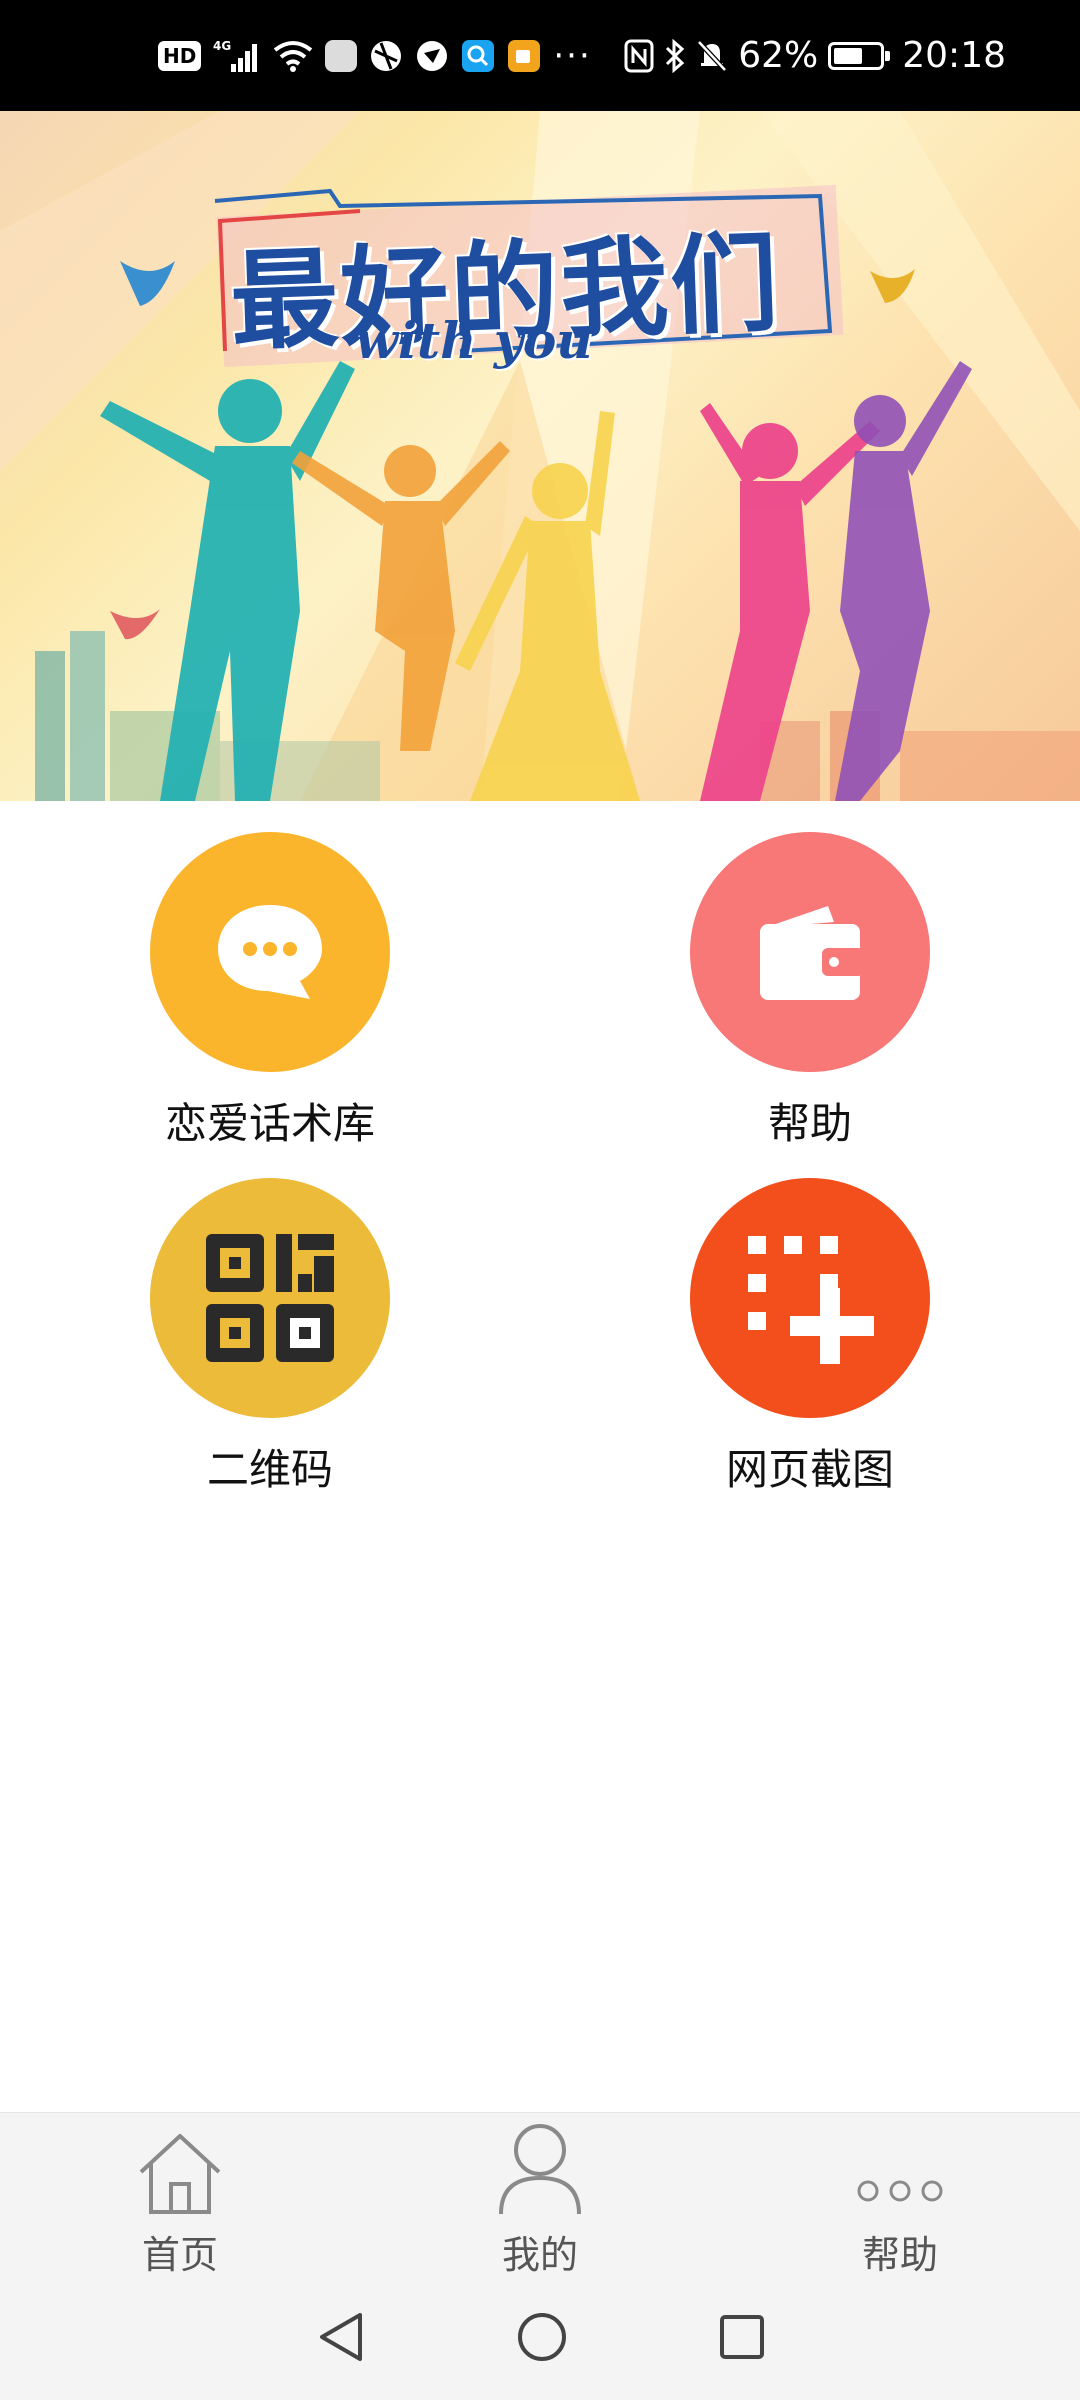 The image size is (1080, 2400). I want to click on chat-bubble-icon, so click(270, 952).